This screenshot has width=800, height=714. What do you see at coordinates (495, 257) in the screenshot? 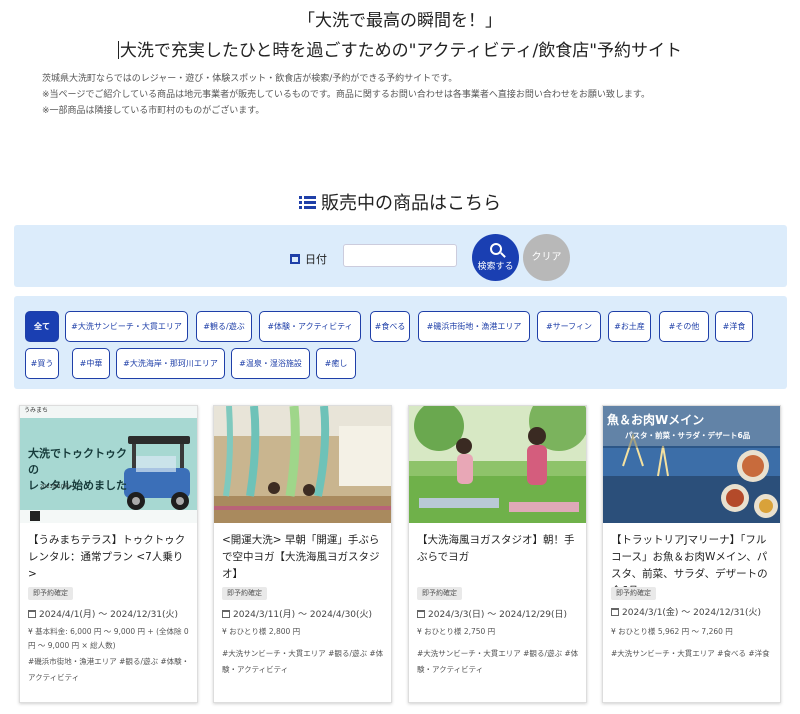
I see `search-button: 検索する` at bounding box center [495, 257].